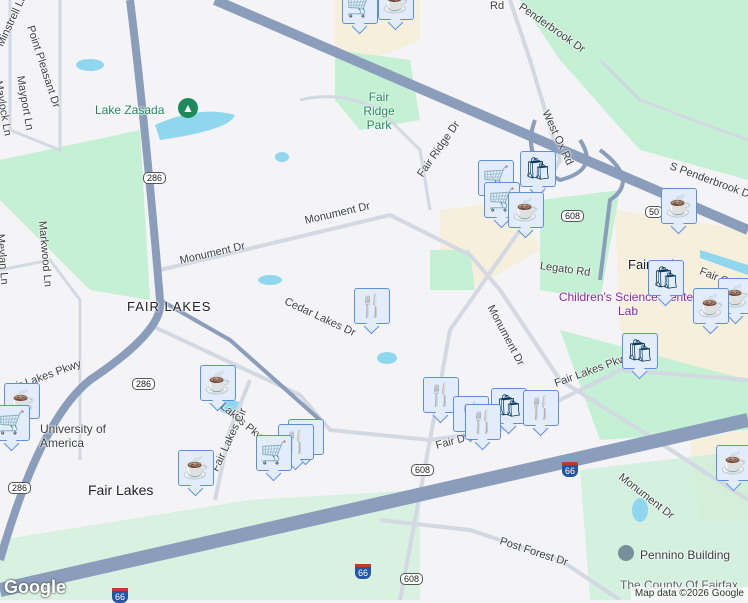 The width and height of the screenshot is (748, 603). I want to click on poi-label: Pennino Building, so click(685, 555).